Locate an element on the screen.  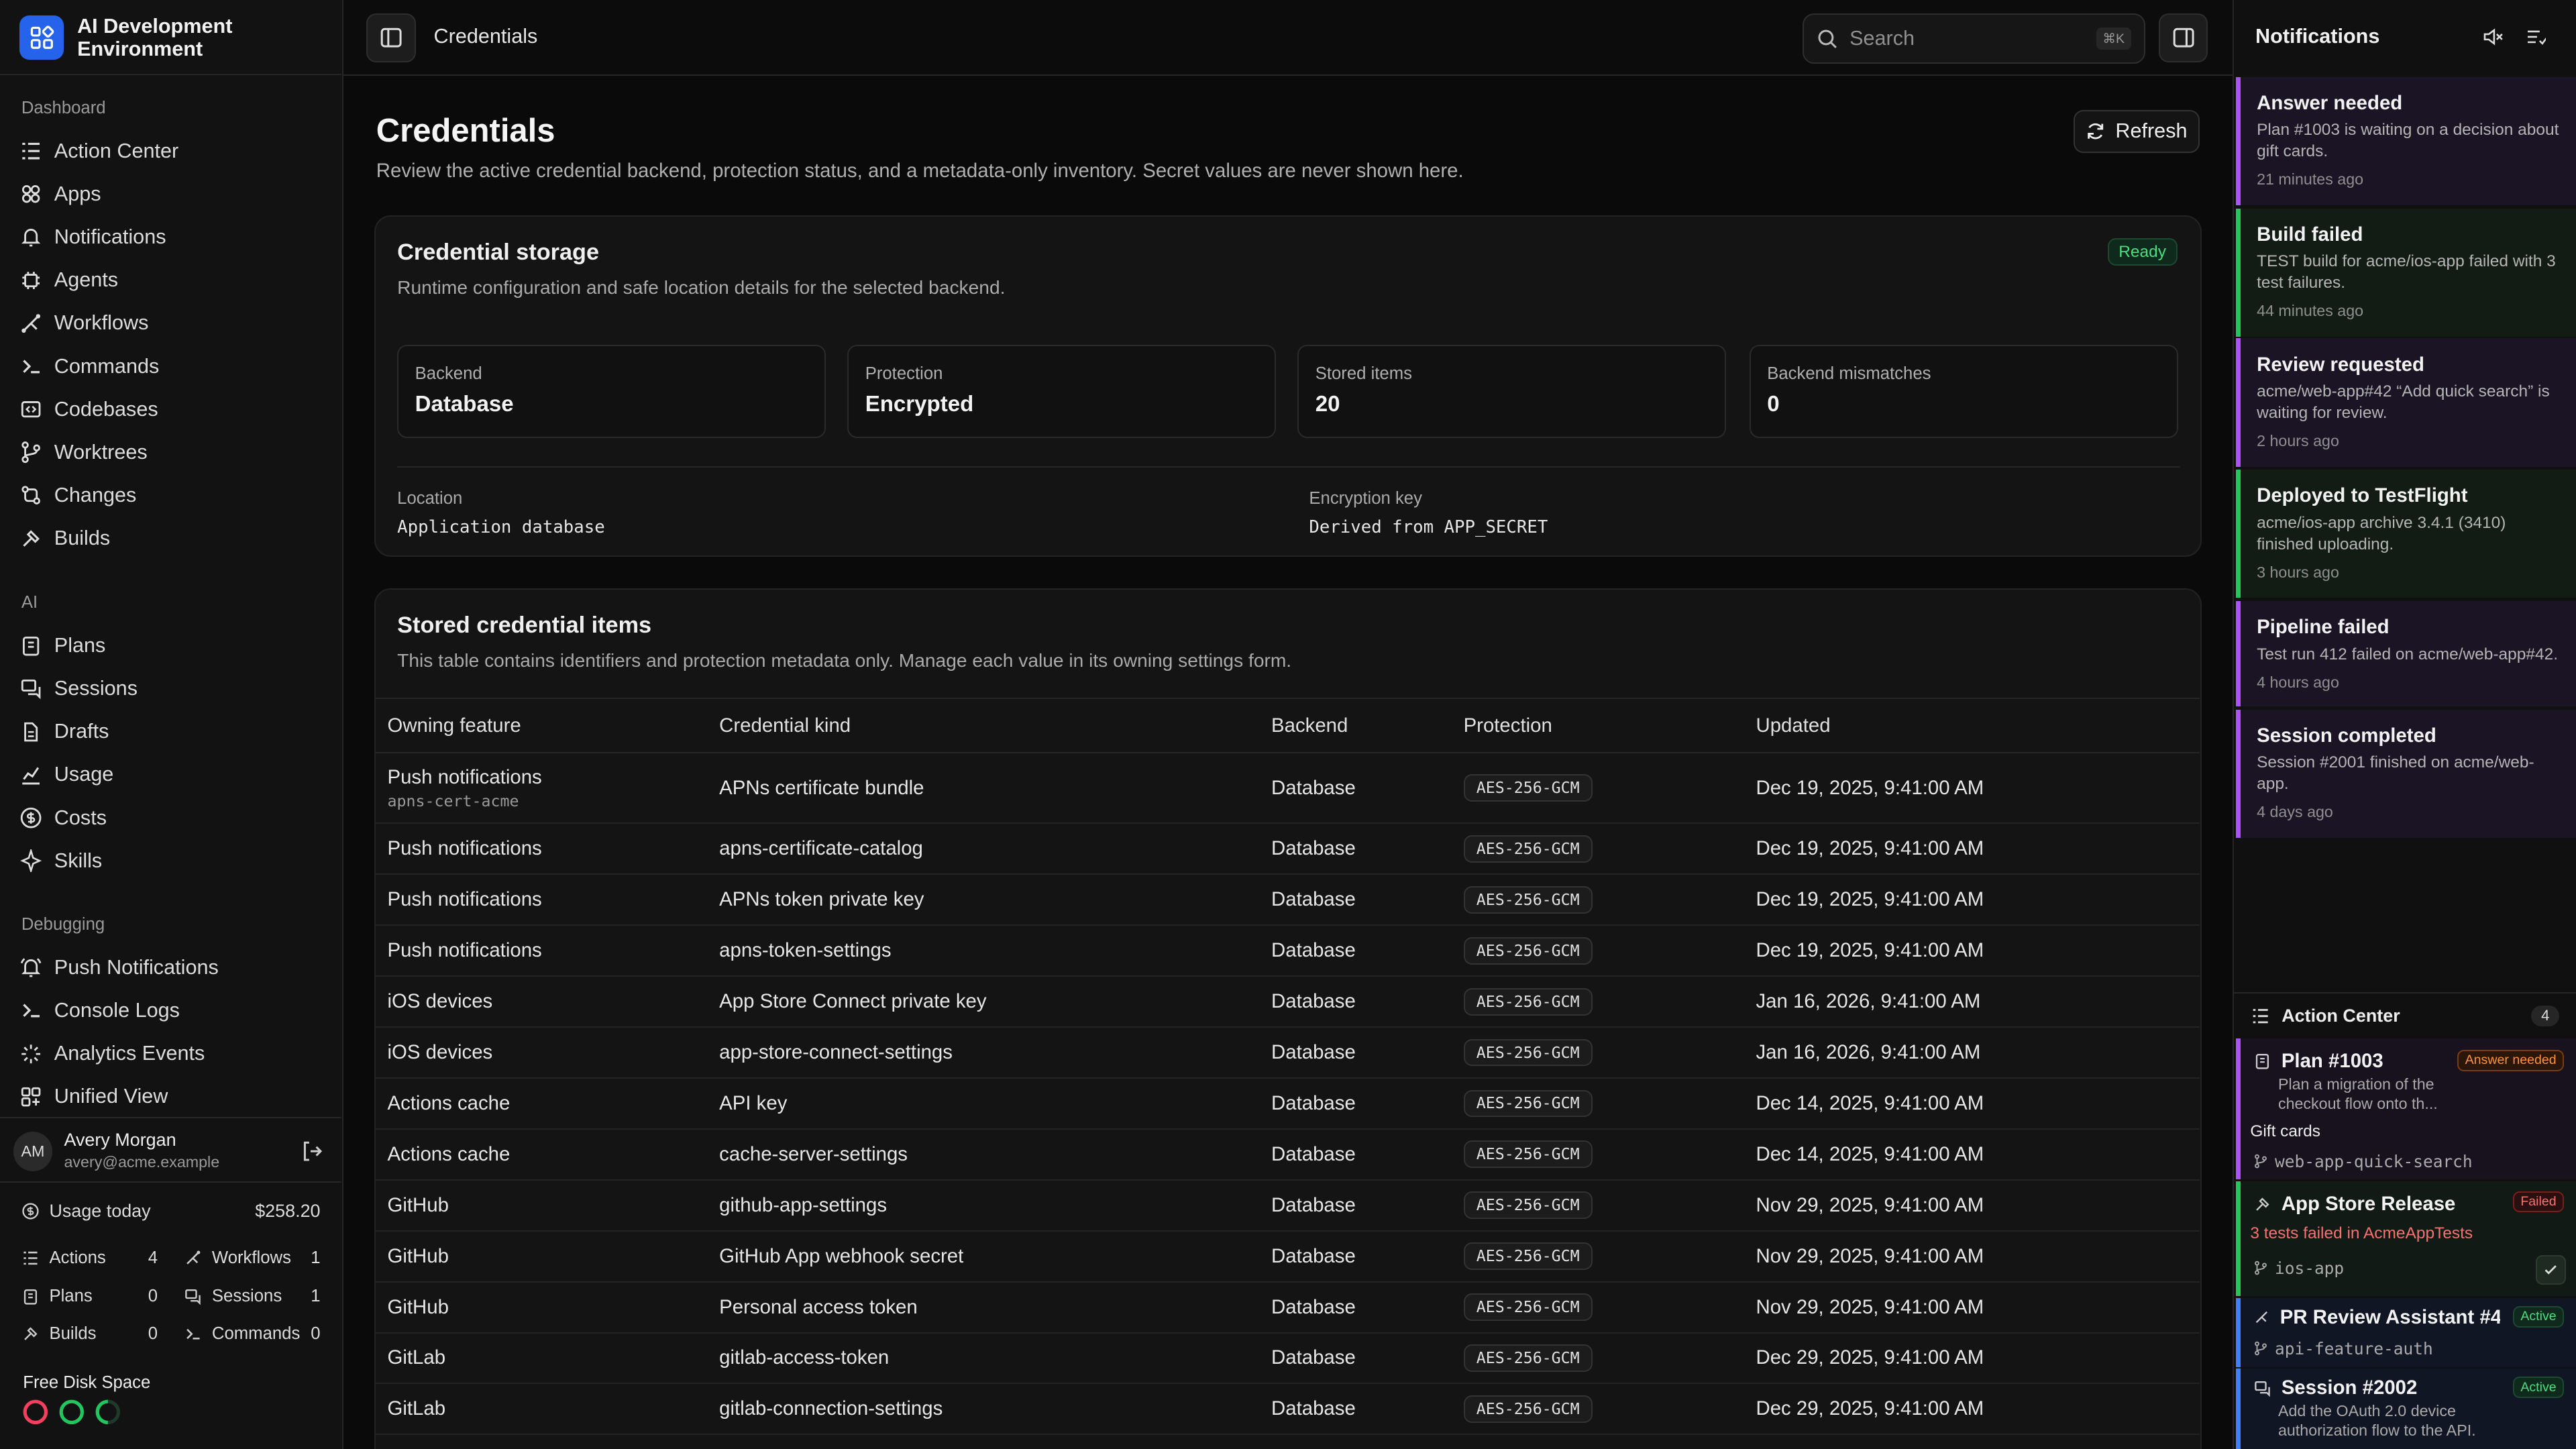
user-profile: AM Avery Morgan avery@acme.example is located at coordinates (171, 1150).